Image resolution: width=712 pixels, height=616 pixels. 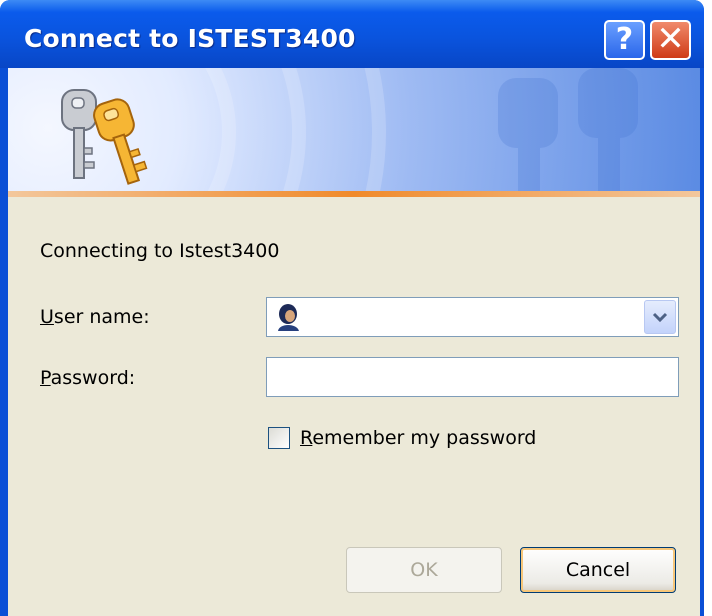 What do you see at coordinates (160, 251) in the screenshot?
I see `connecting-message: Connecting to Istest3400` at bounding box center [160, 251].